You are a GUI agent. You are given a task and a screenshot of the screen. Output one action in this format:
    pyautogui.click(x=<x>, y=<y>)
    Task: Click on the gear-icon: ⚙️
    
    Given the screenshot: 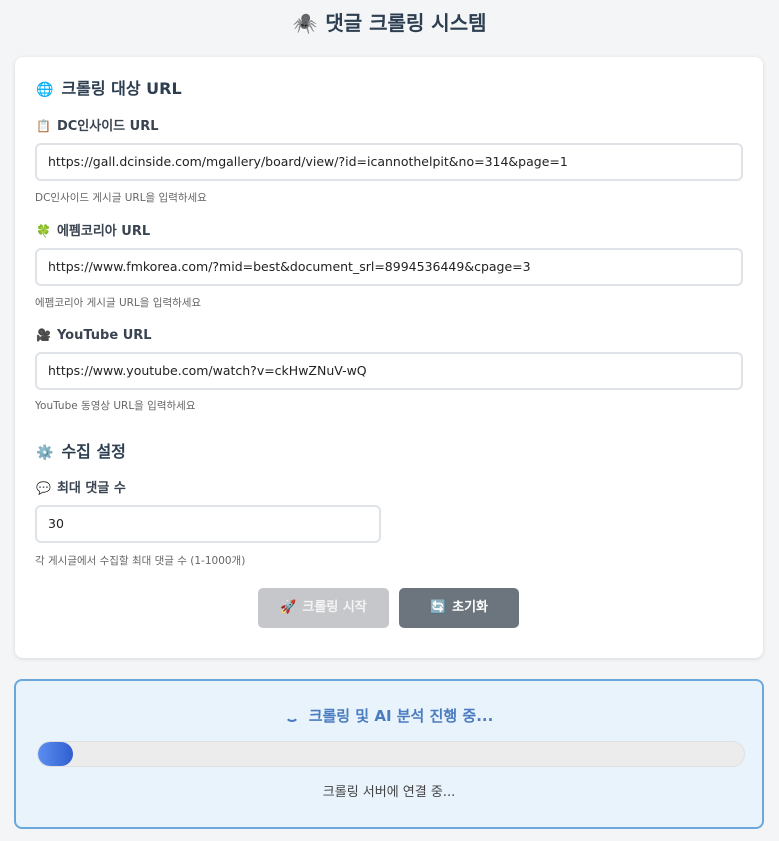 What is the action you would take?
    pyautogui.click(x=45, y=453)
    